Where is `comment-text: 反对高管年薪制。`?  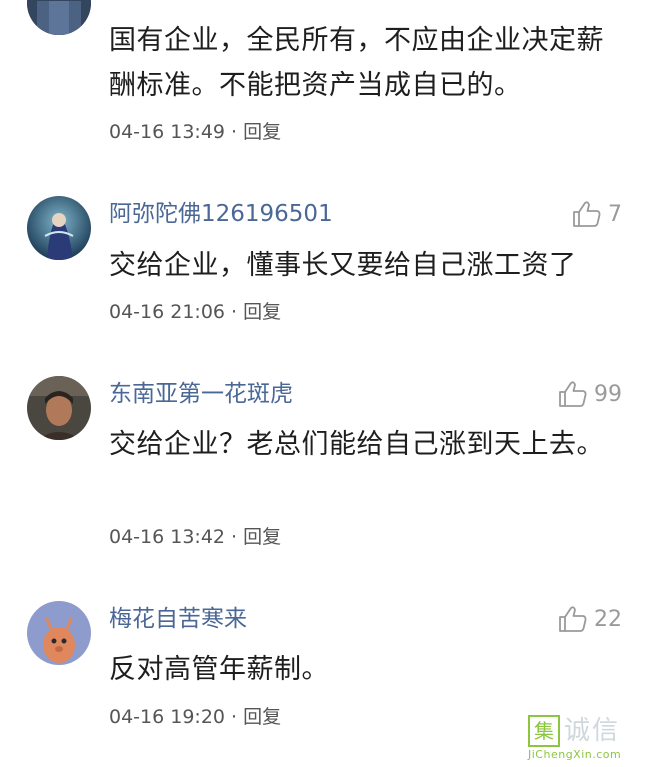
comment-text: 反对高管年薪制。 is located at coordinates (219, 669).